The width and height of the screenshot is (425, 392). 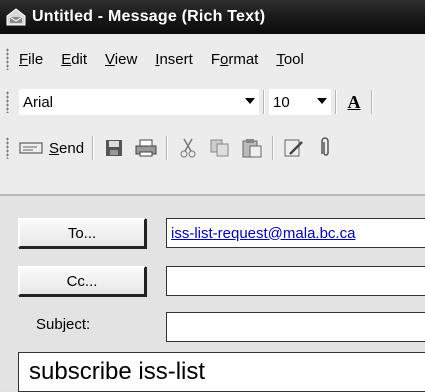 I want to click on menu-insert: Insert, so click(x=174, y=59).